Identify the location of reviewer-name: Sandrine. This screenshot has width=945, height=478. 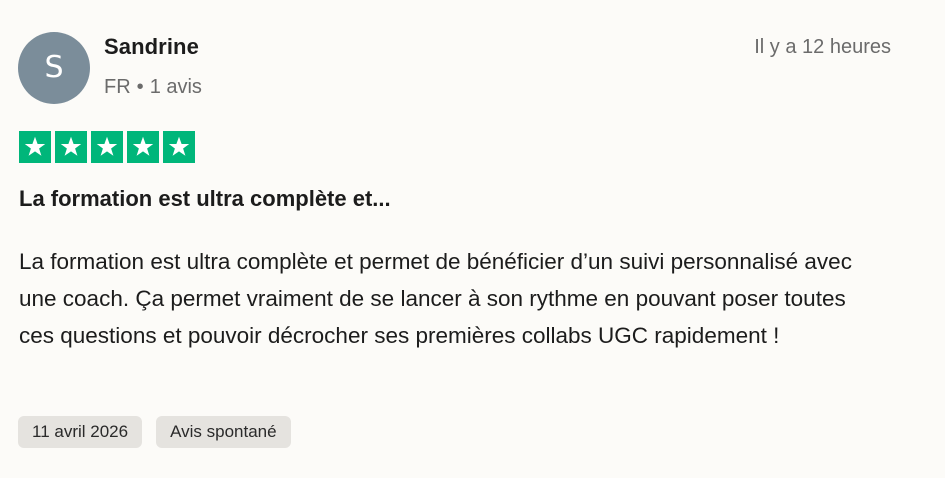
(151, 47).